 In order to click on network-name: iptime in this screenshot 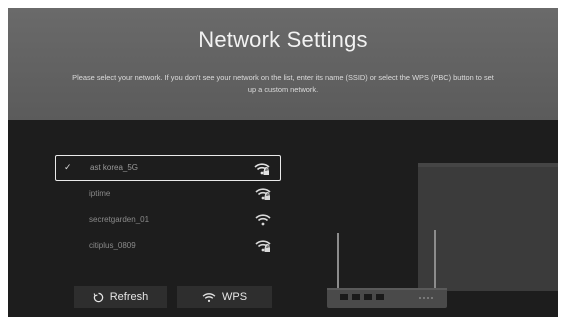, I will do `click(100, 193)`.